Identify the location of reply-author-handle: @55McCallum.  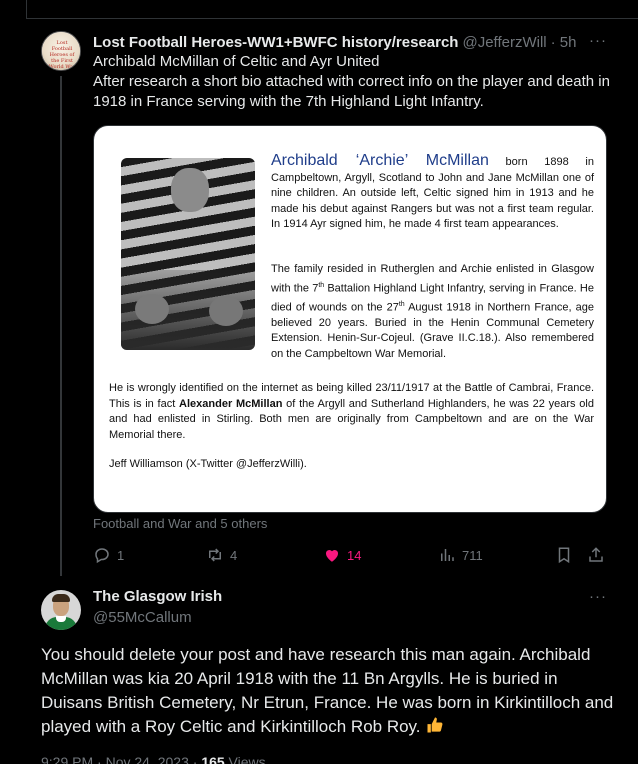
(142, 617).